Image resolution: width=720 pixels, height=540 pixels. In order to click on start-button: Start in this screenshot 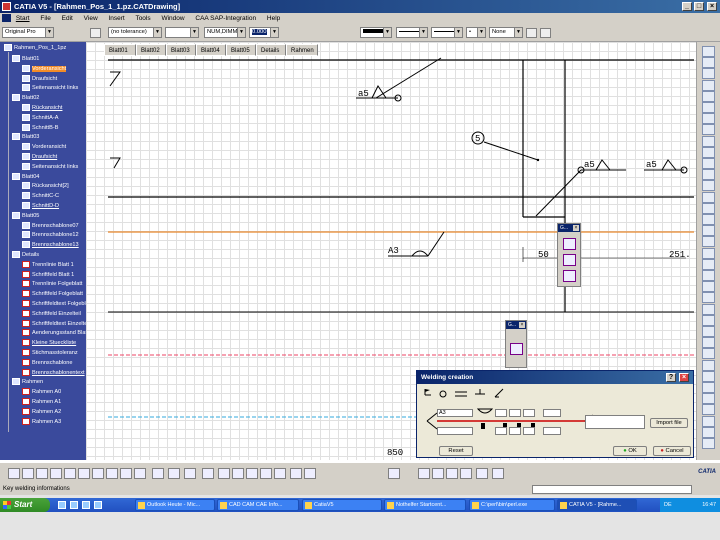, I will do `click(25, 505)`.